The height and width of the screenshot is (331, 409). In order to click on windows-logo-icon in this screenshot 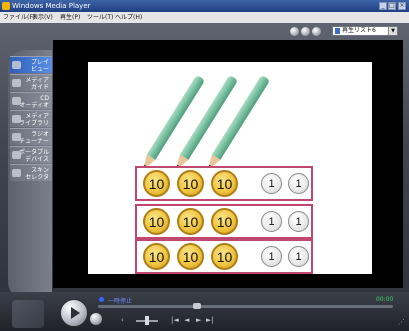, I will do `click(28, 314)`.